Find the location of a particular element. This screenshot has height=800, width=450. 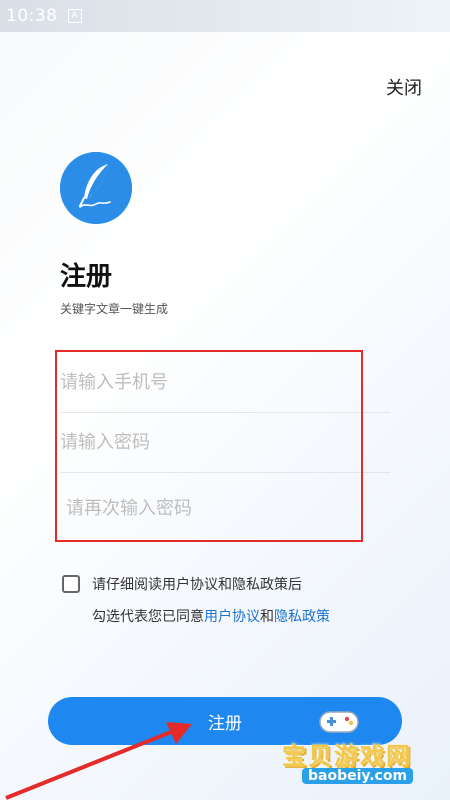

user-agreement-link: 用户协议 is located at coordinates (232, 617).